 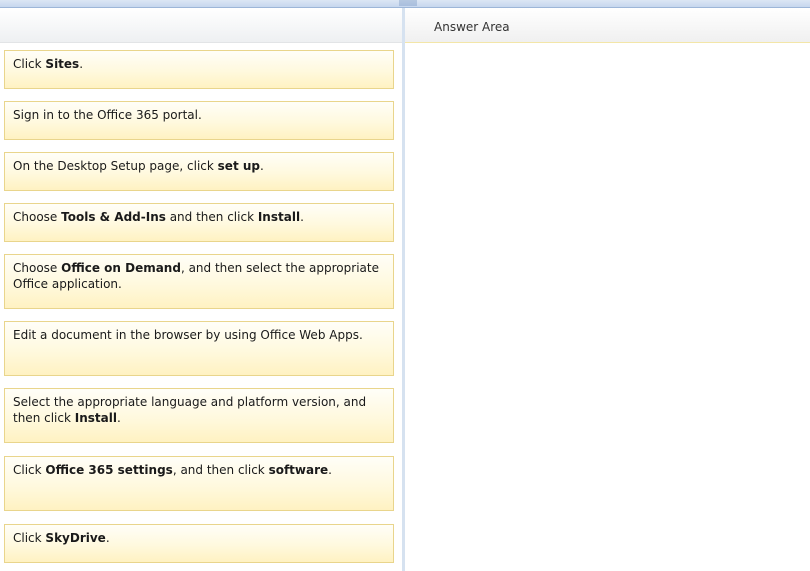 I want to click on step-text-bold: Tools & Add-Ins, so click(x=113, y=217).